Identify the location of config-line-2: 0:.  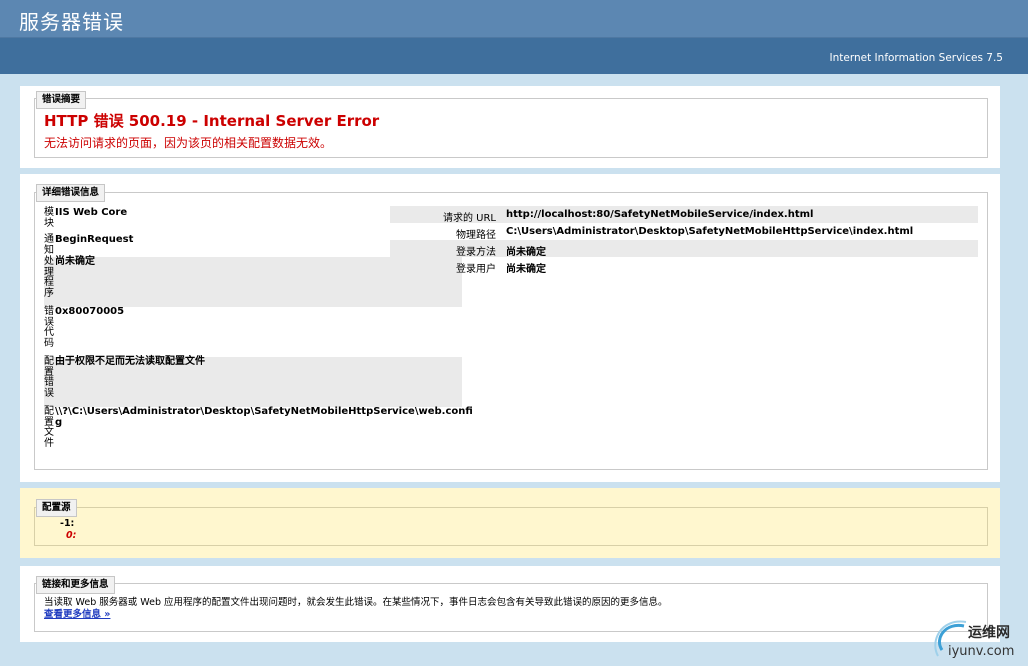
(71, 535).